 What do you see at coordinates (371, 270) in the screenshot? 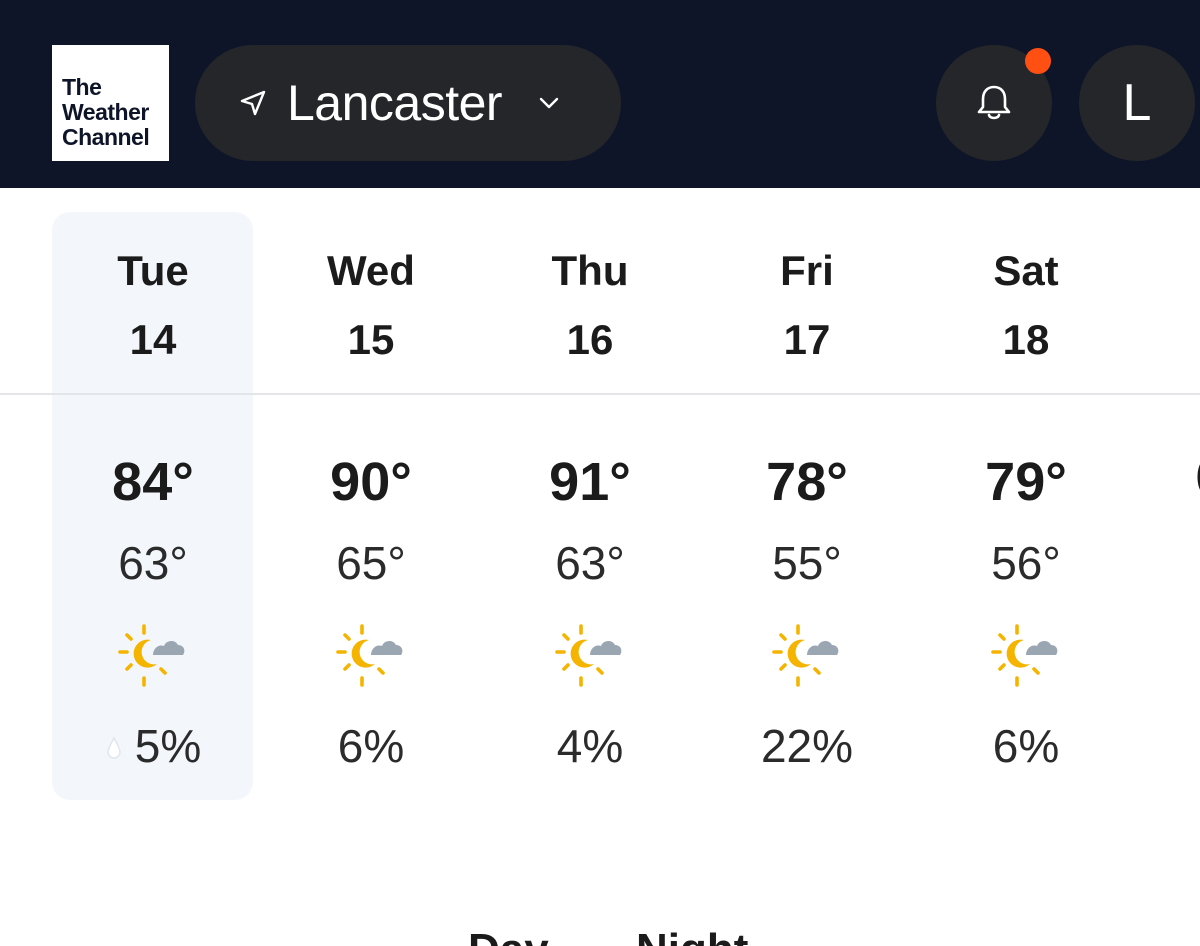
I see `day-name: Wed` at bounding box center [371, 270].